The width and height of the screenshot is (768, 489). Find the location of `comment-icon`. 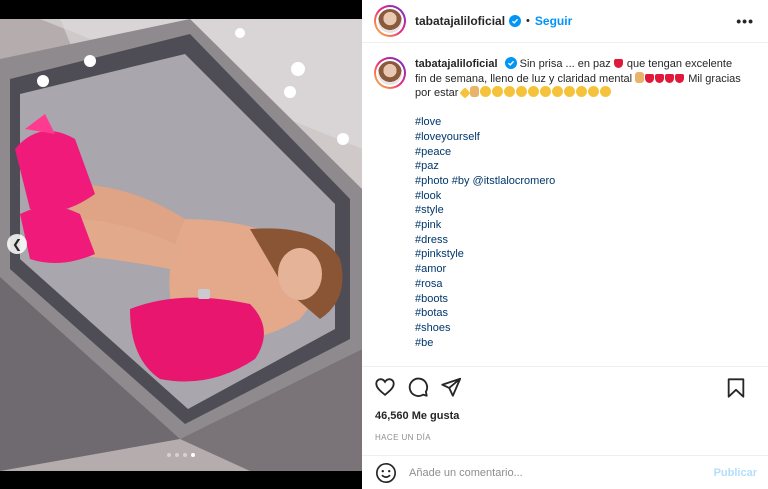

comment-icon is located at coordinates (418, 387).